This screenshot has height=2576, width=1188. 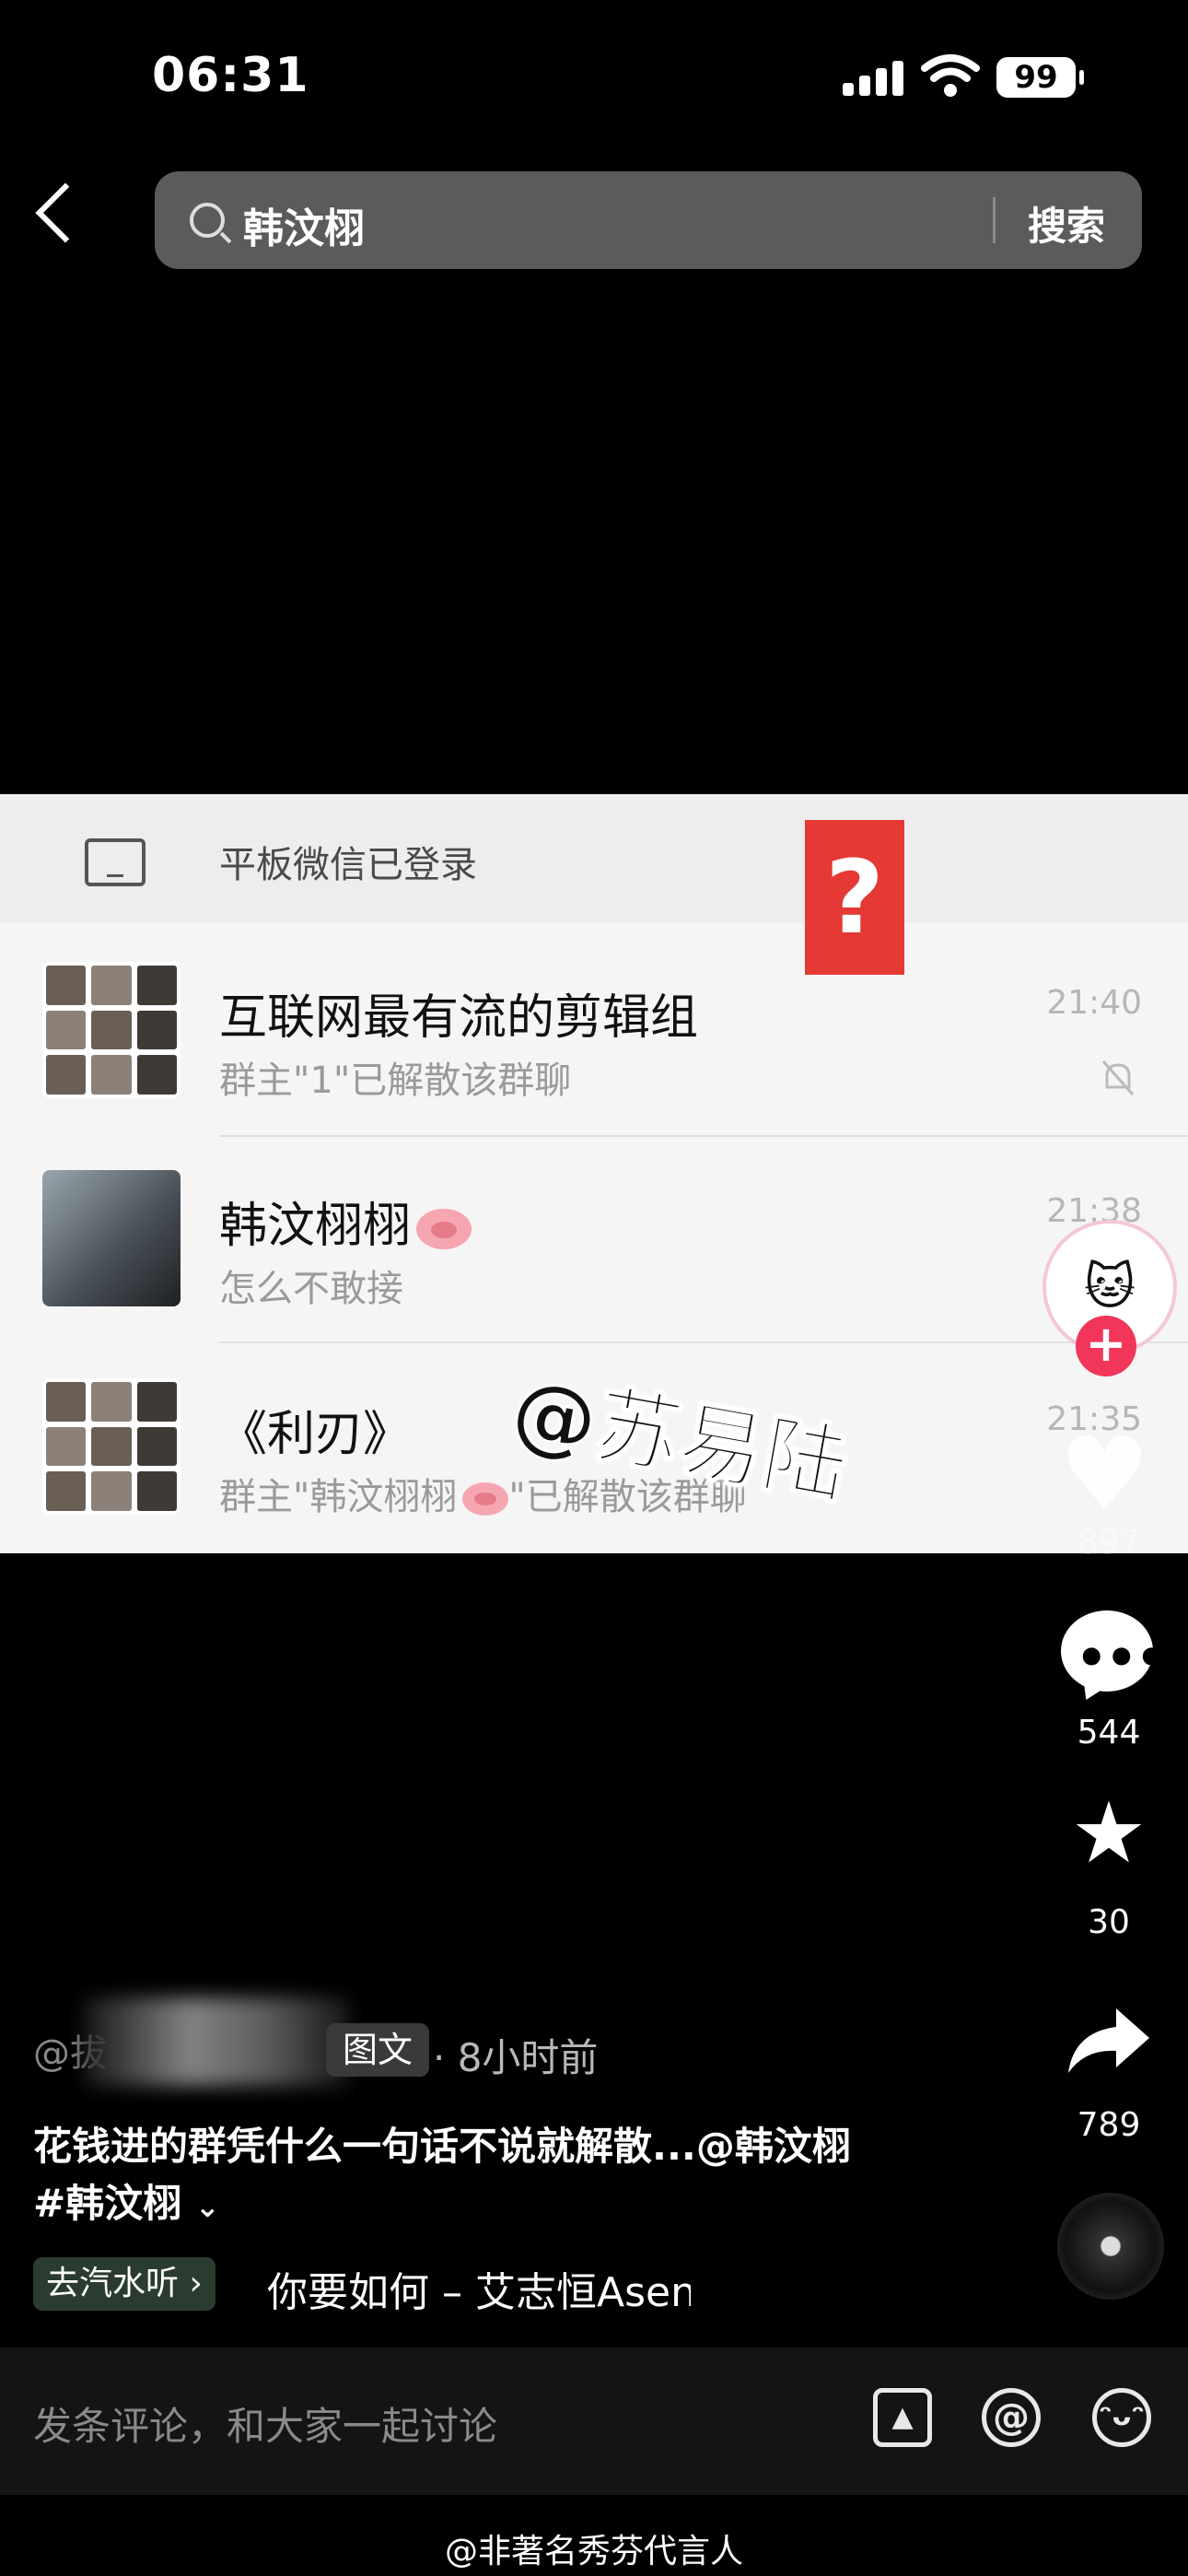 What do you see at coordinates (1040, 77) in the screenshot?
I see `battery-indicator: 99` at bounding box center [1040, 77].